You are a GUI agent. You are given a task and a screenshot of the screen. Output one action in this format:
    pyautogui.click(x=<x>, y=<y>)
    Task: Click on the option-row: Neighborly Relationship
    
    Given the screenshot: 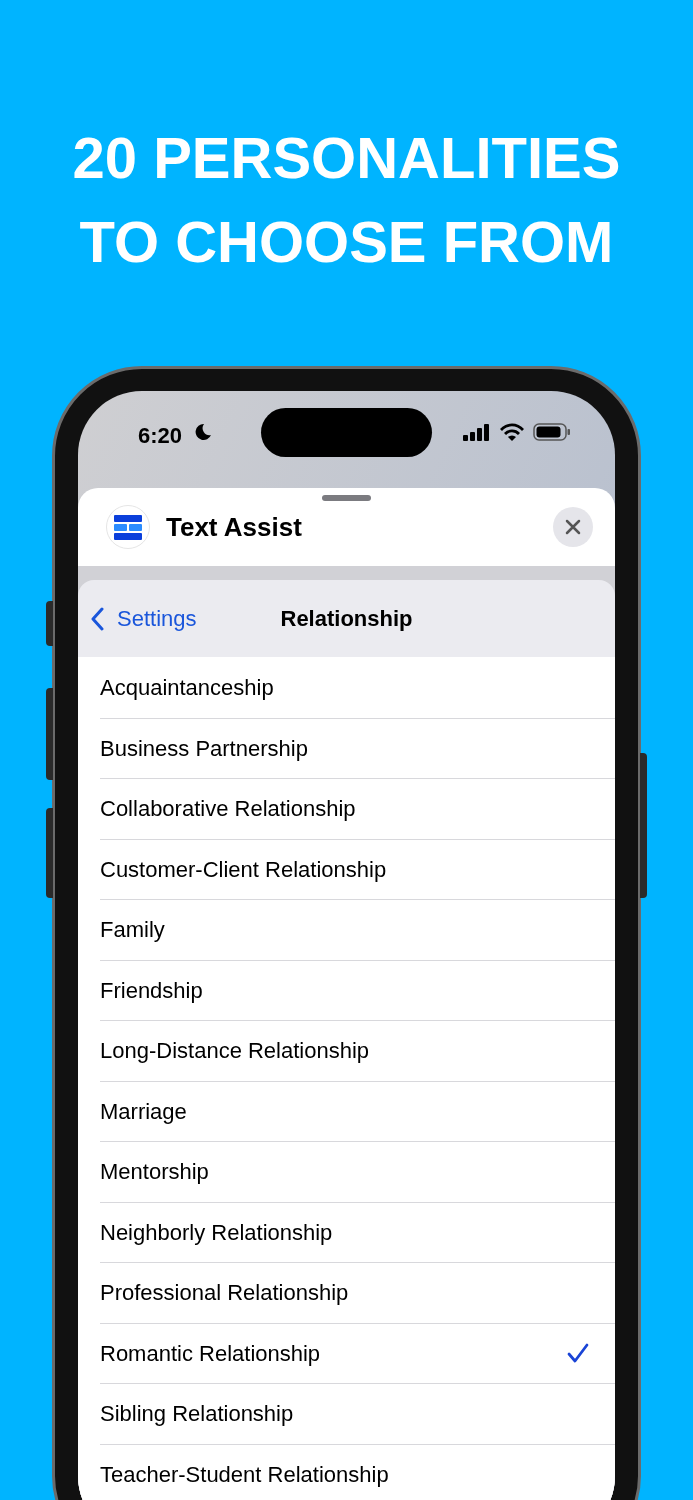 What is the action you would take?
    pyautogui.click(x=357, y=1231)
    